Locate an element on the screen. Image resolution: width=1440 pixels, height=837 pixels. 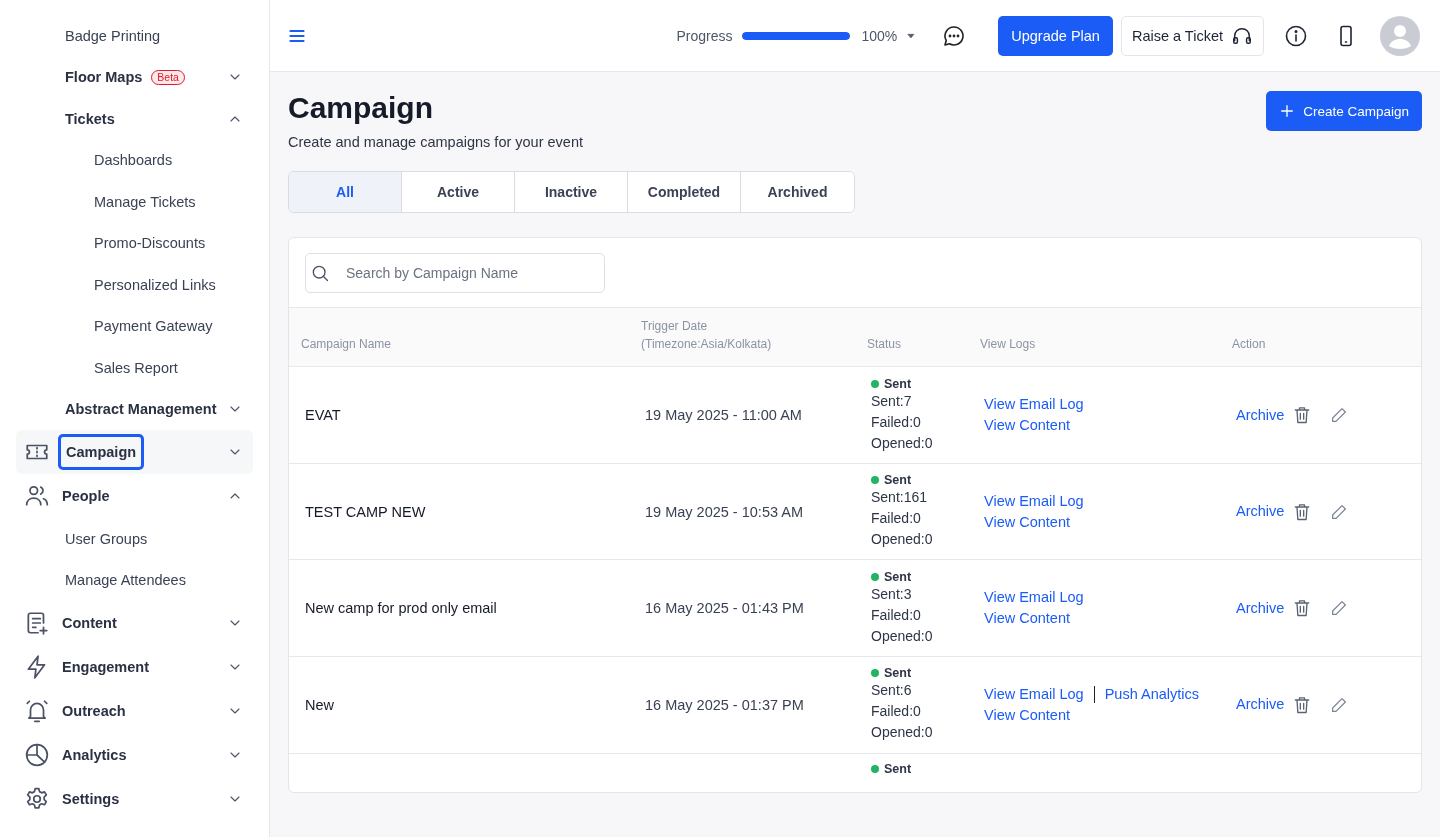
progress-percent: 100% is located at coordinates (879, 35).